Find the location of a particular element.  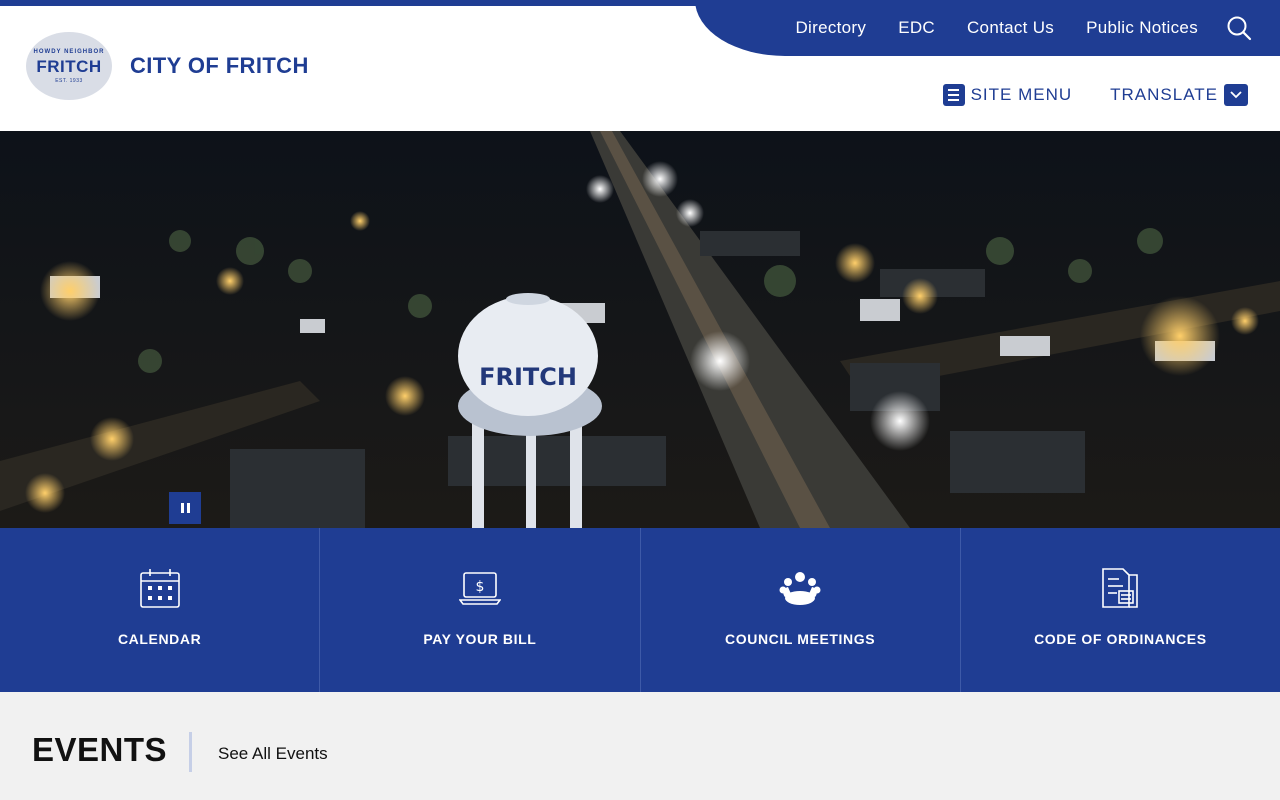

translate-button: TRANSLATE is located at coordinates (1179, 95).